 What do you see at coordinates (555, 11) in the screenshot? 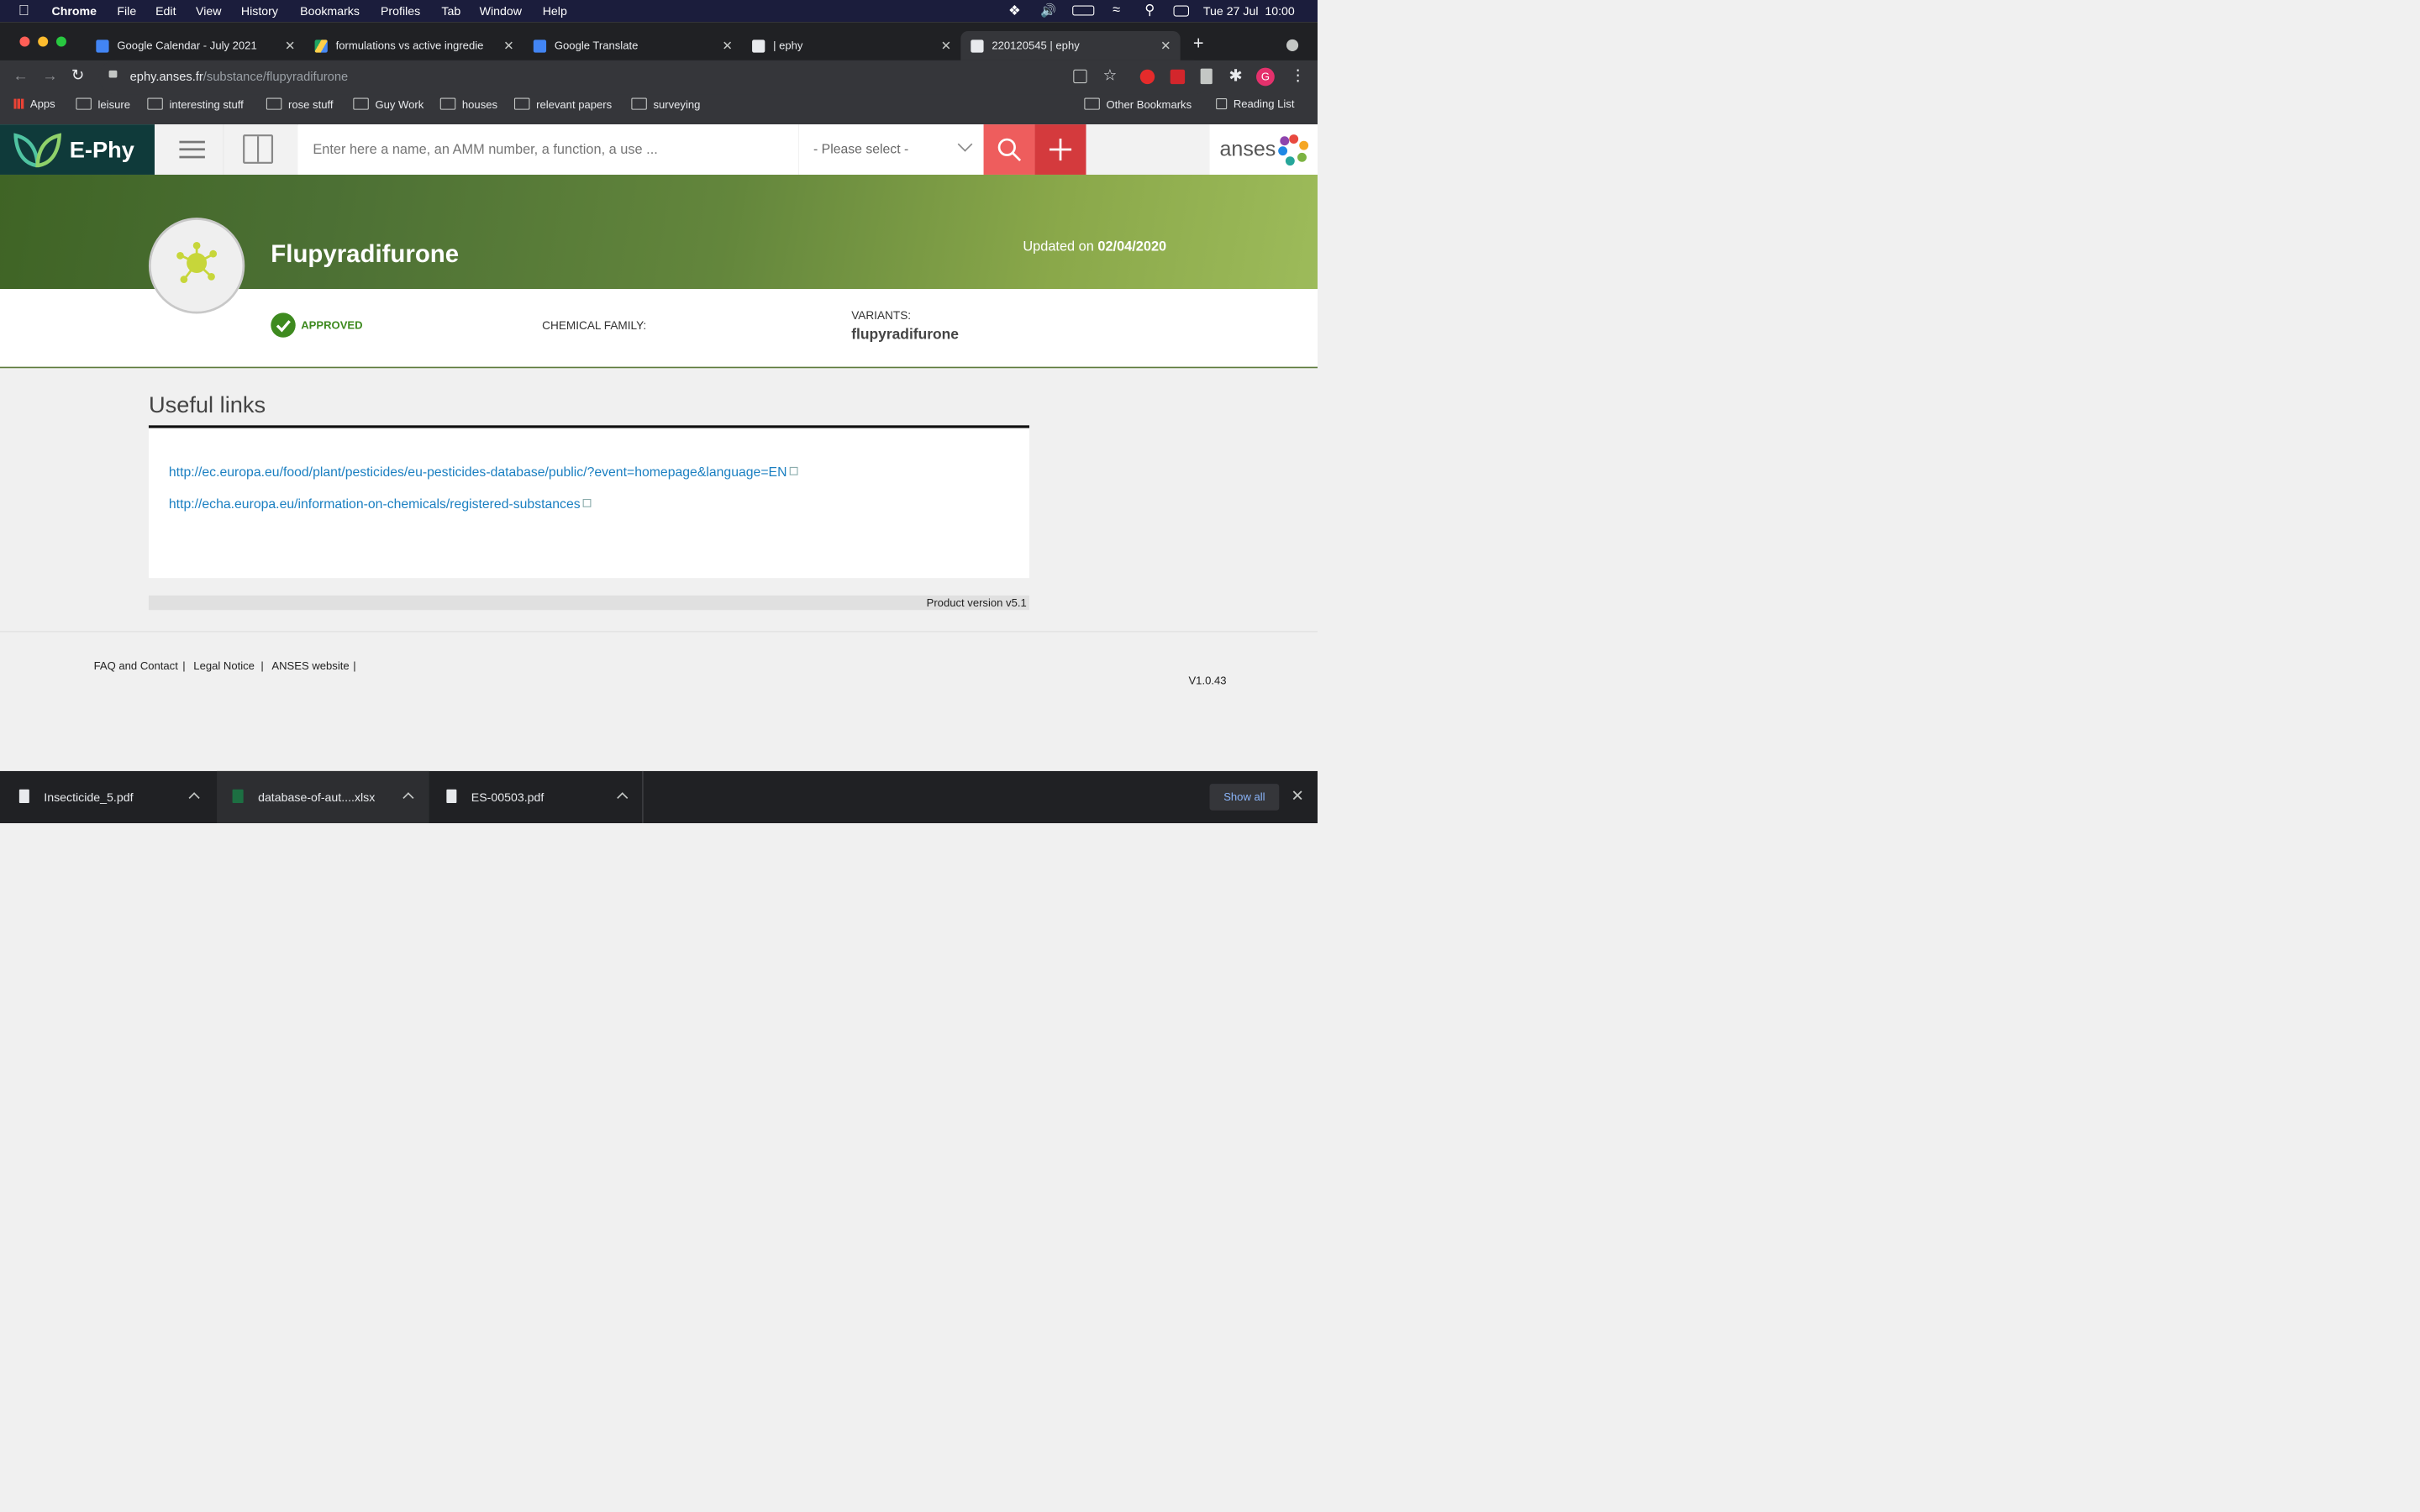
I see `menu-help: Help` at bounding box center [555, 11].